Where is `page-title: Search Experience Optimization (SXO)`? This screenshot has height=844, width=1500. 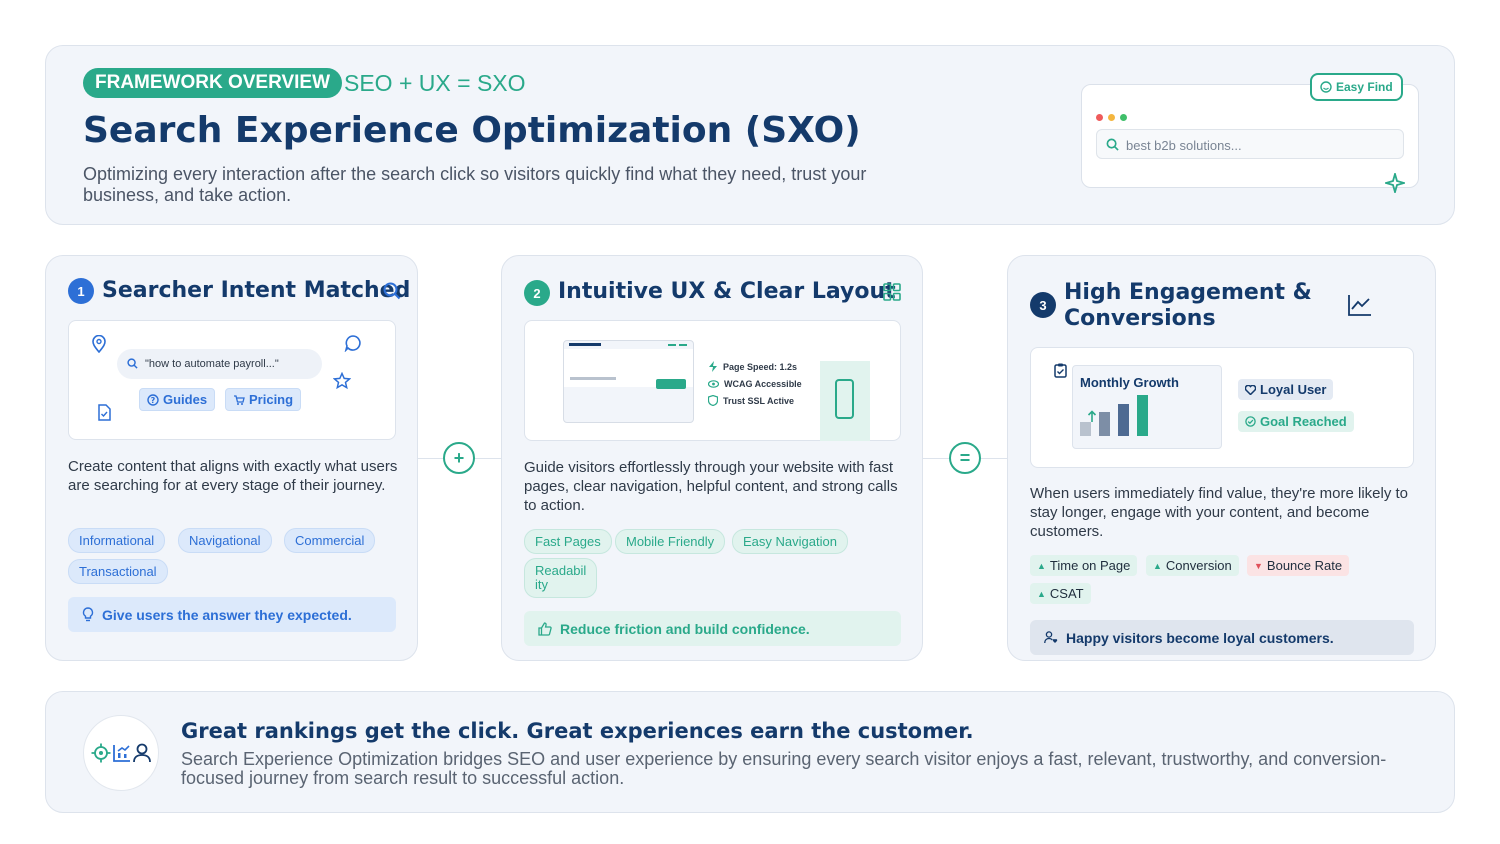 page-title: Search Experience Optimization (SXO) is located at coordinates (472, 130).